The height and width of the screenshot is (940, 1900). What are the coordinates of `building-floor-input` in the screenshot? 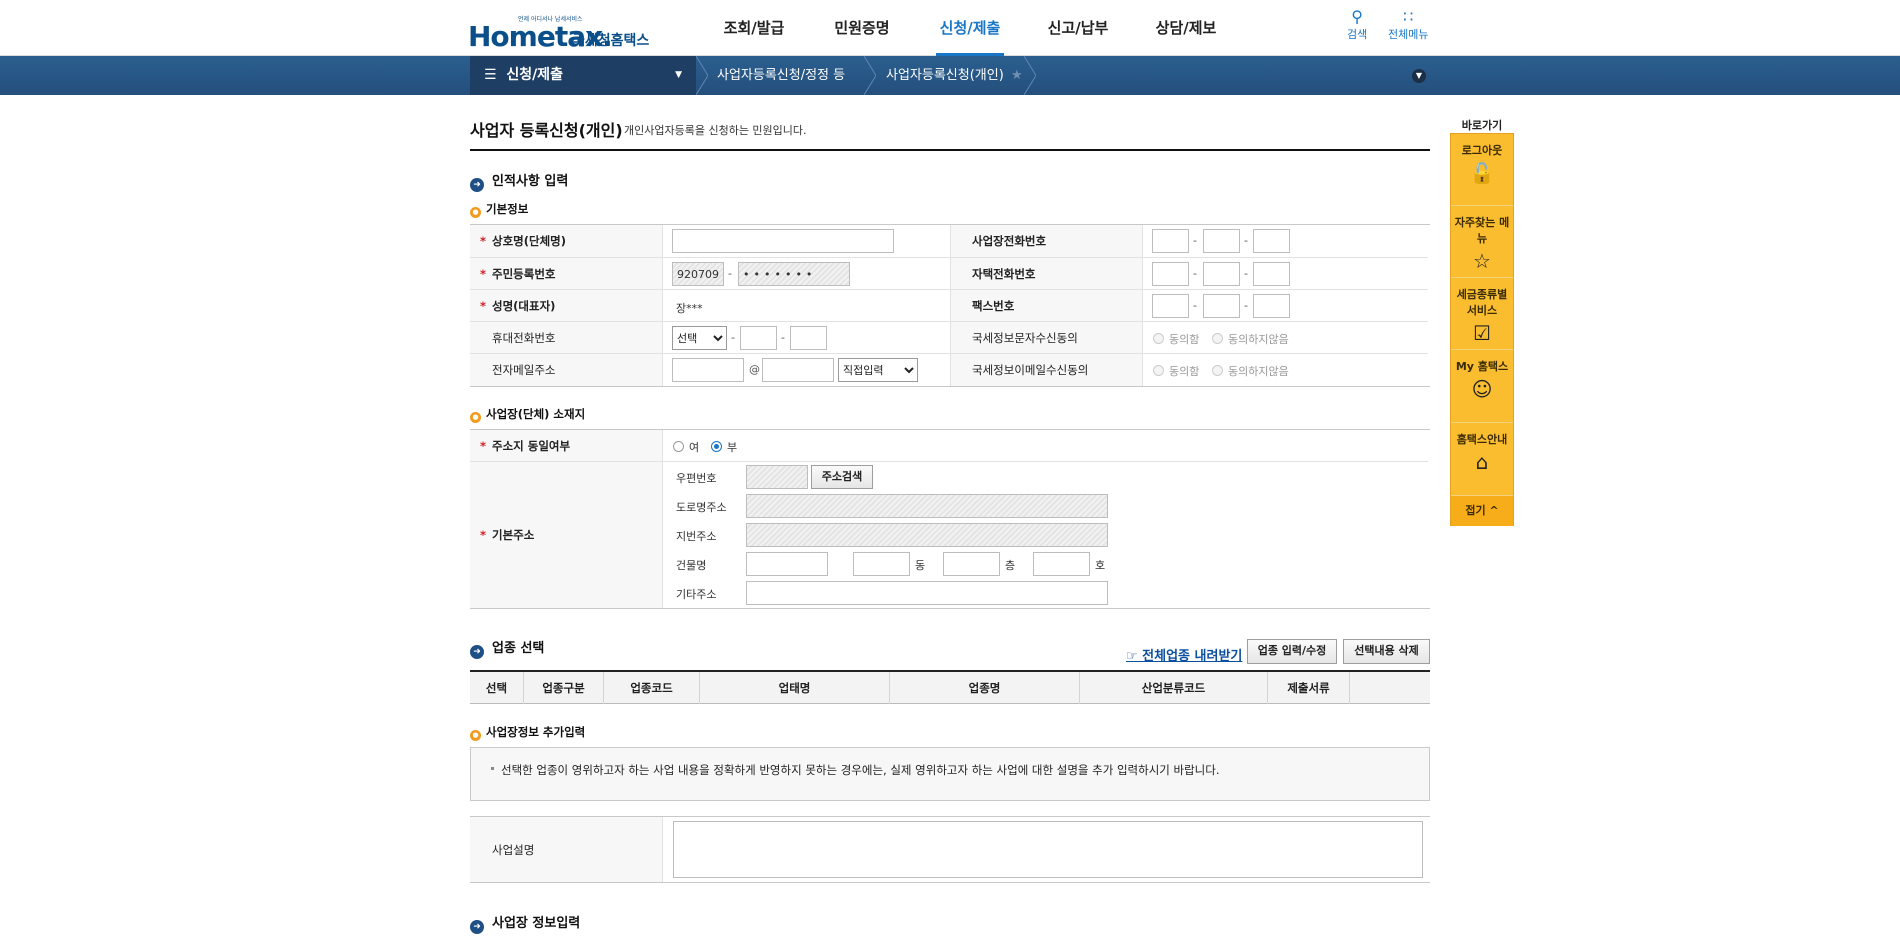 It's located at (971, 564).